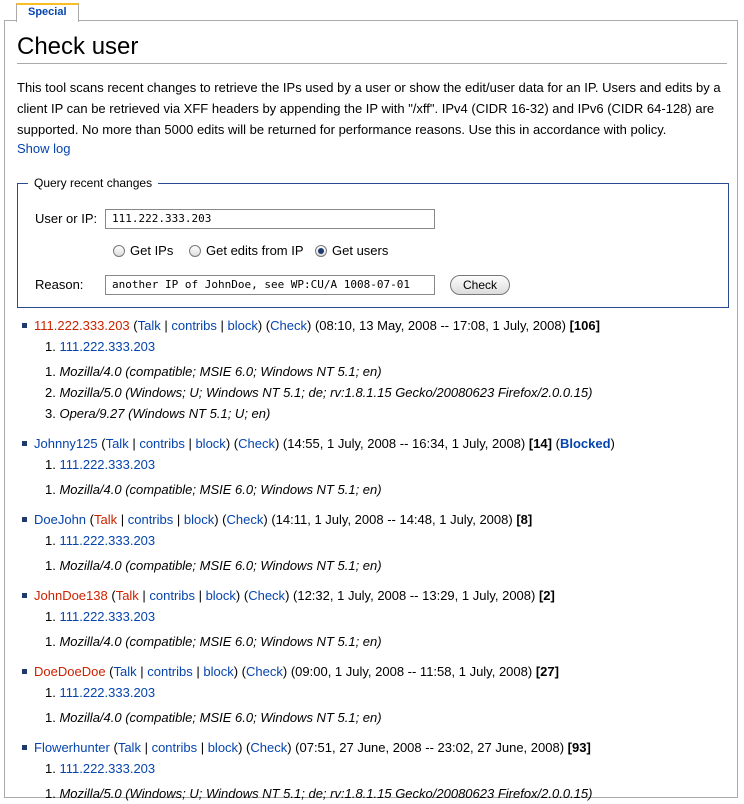 Image resolution: width=744 pixels, height=804 pixels. I want to click on user-link: JohnDoe138, so click(71, 595).